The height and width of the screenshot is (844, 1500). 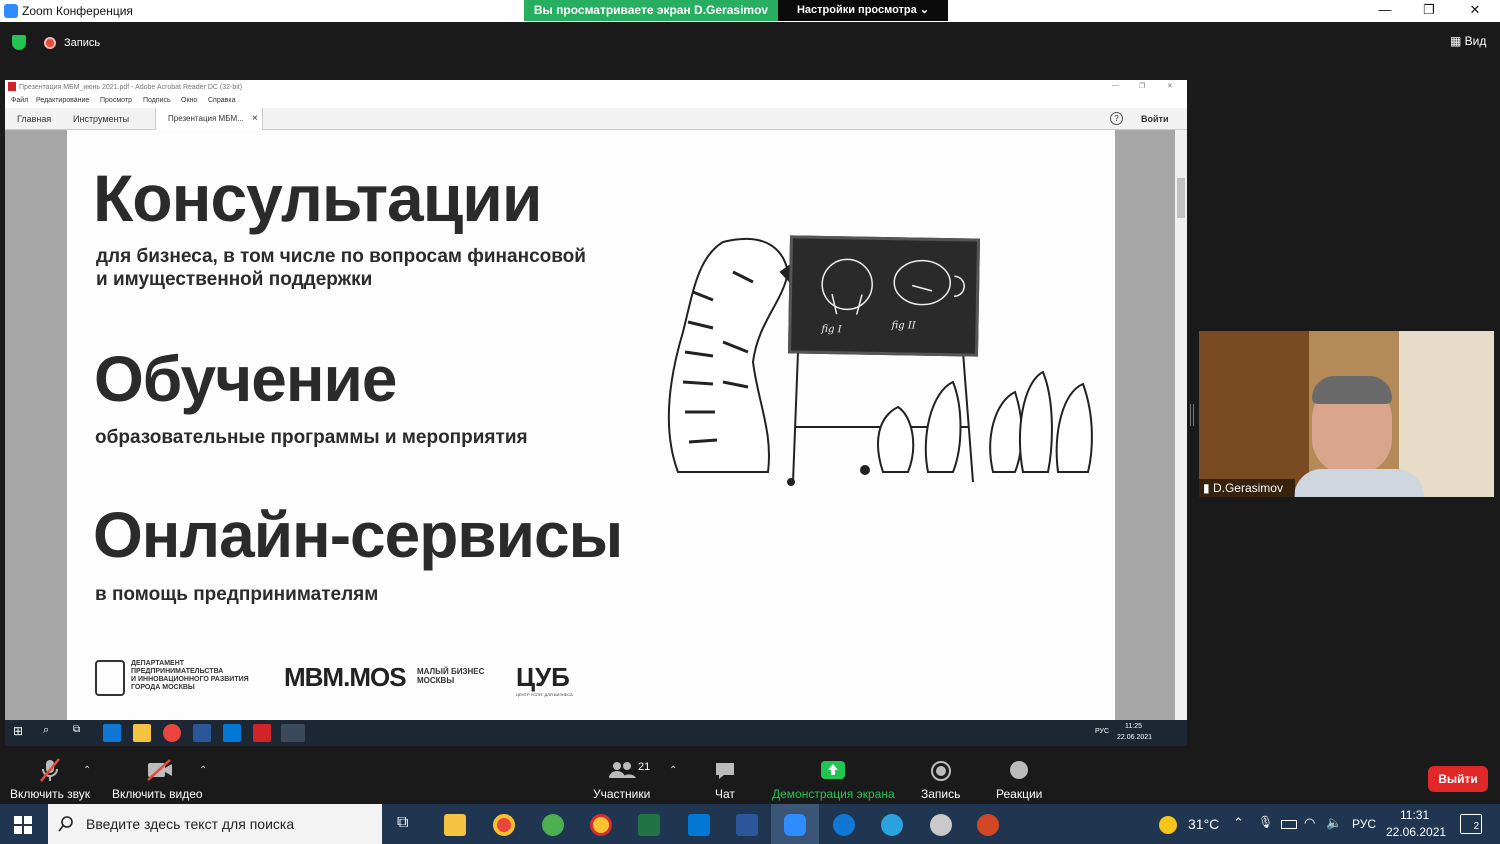 What do you see at coordinates (1265, 822) in the screenshot?
I see `microphone-icon: 🎙` at bounding box center [1265, 822].